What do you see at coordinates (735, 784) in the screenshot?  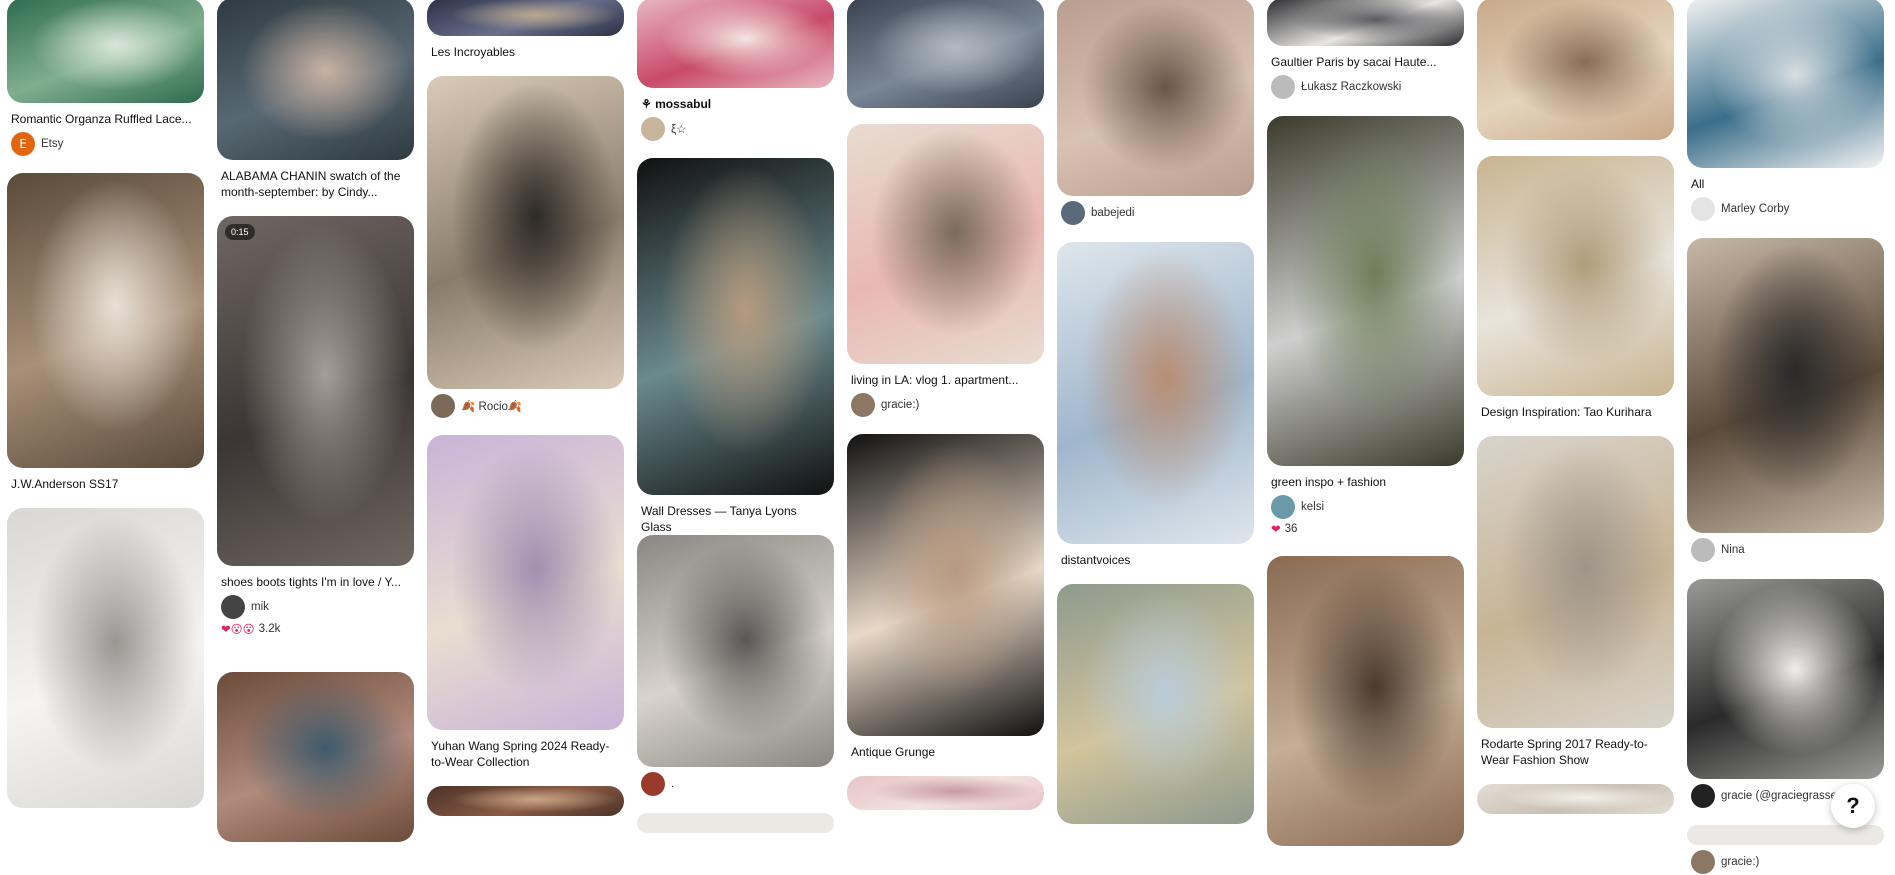 I see `pin-creator: .` at bounding box center [735, 784].